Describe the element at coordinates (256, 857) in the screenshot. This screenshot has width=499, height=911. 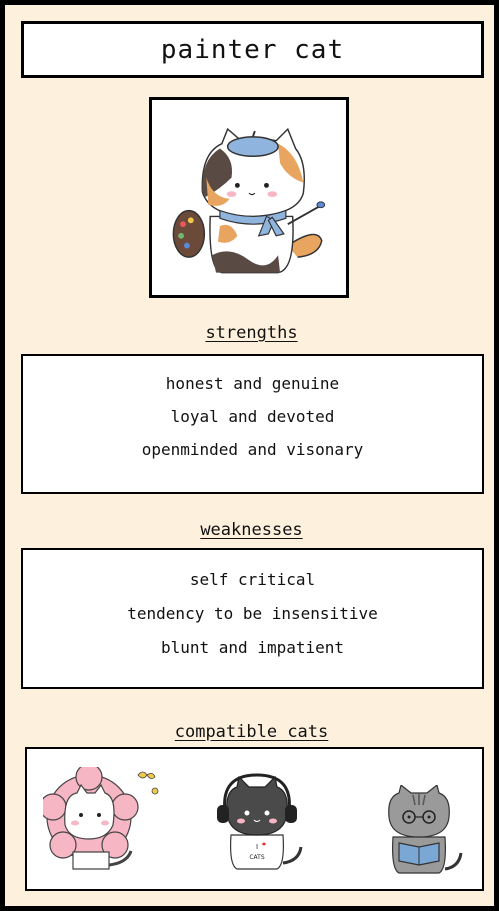
I see `shirt-text-cats: CATS` at that location.